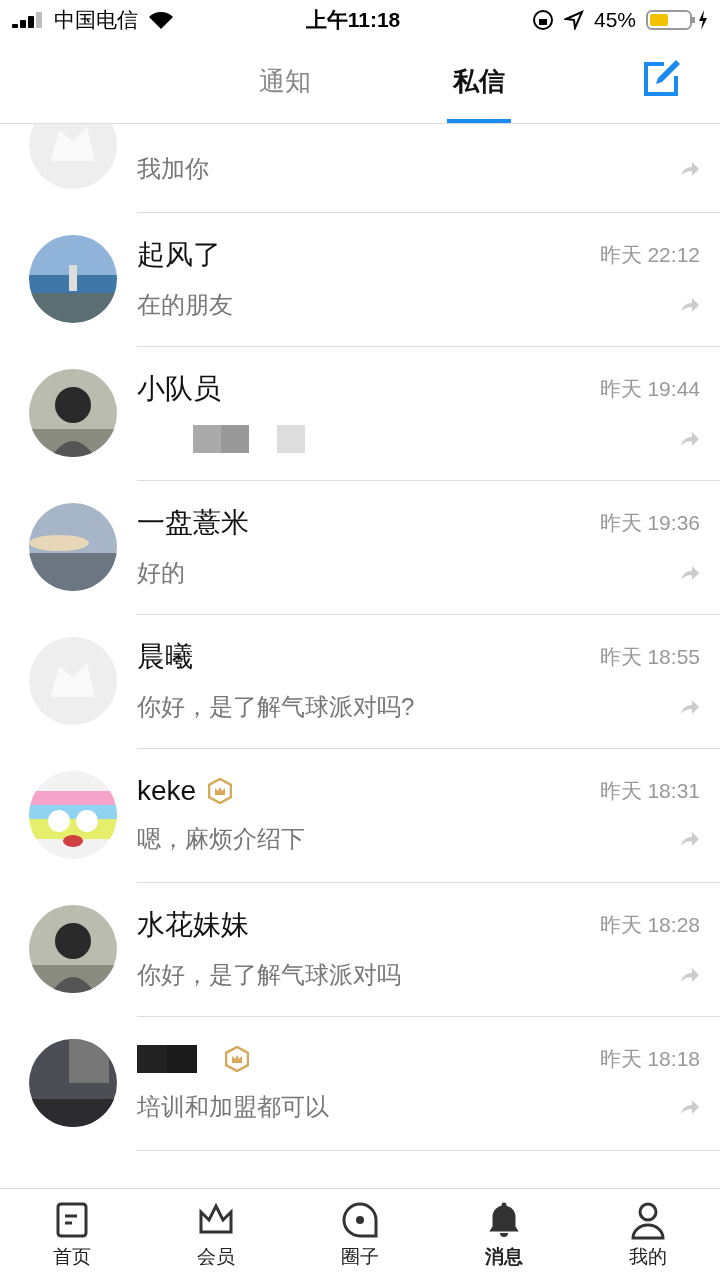 The height and width of the screenshot is (1281, 720). What do you see at coordinates (72, 1235) in the screenshot?
I see `nav-tab: 首页` at bounding box center [72, 1235].